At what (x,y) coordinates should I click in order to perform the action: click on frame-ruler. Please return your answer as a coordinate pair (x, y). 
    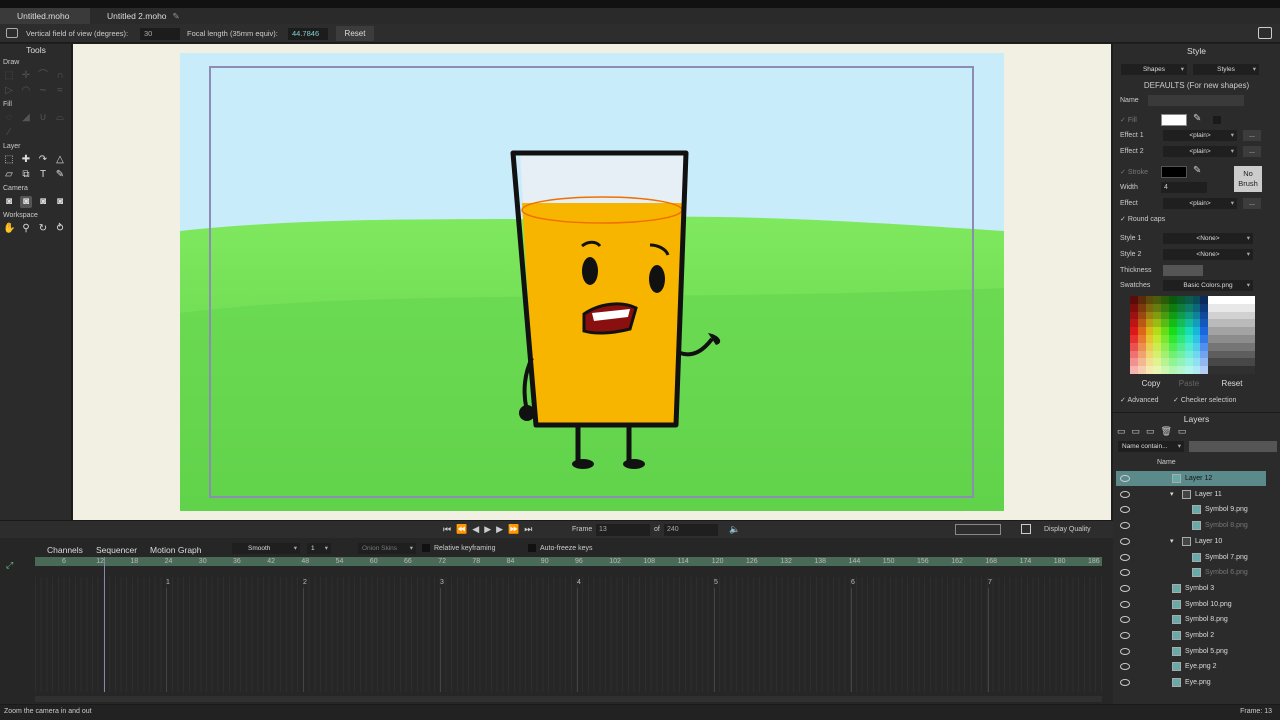
    Looking at the image, I should click on (568, 561).